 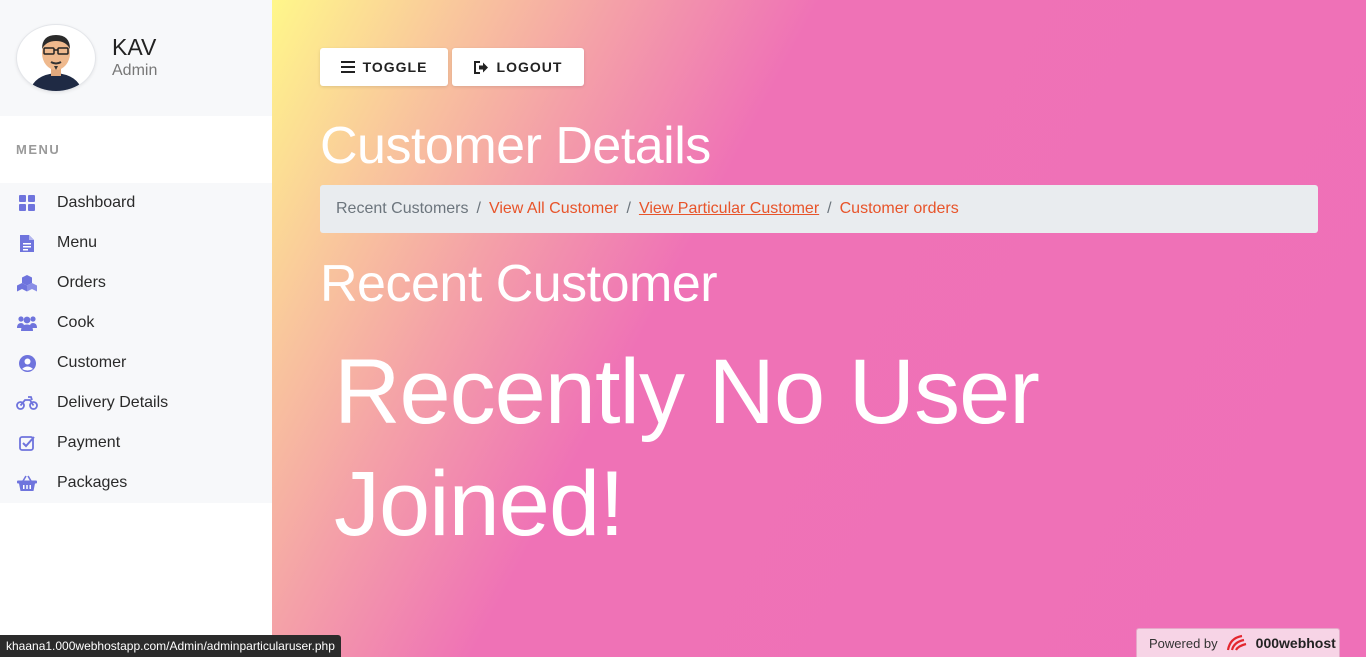 What do you see at coordinates (89, 442) in the screenshot?
I see `sidebar-item-label: Payment` at bounding box center [89, 442].